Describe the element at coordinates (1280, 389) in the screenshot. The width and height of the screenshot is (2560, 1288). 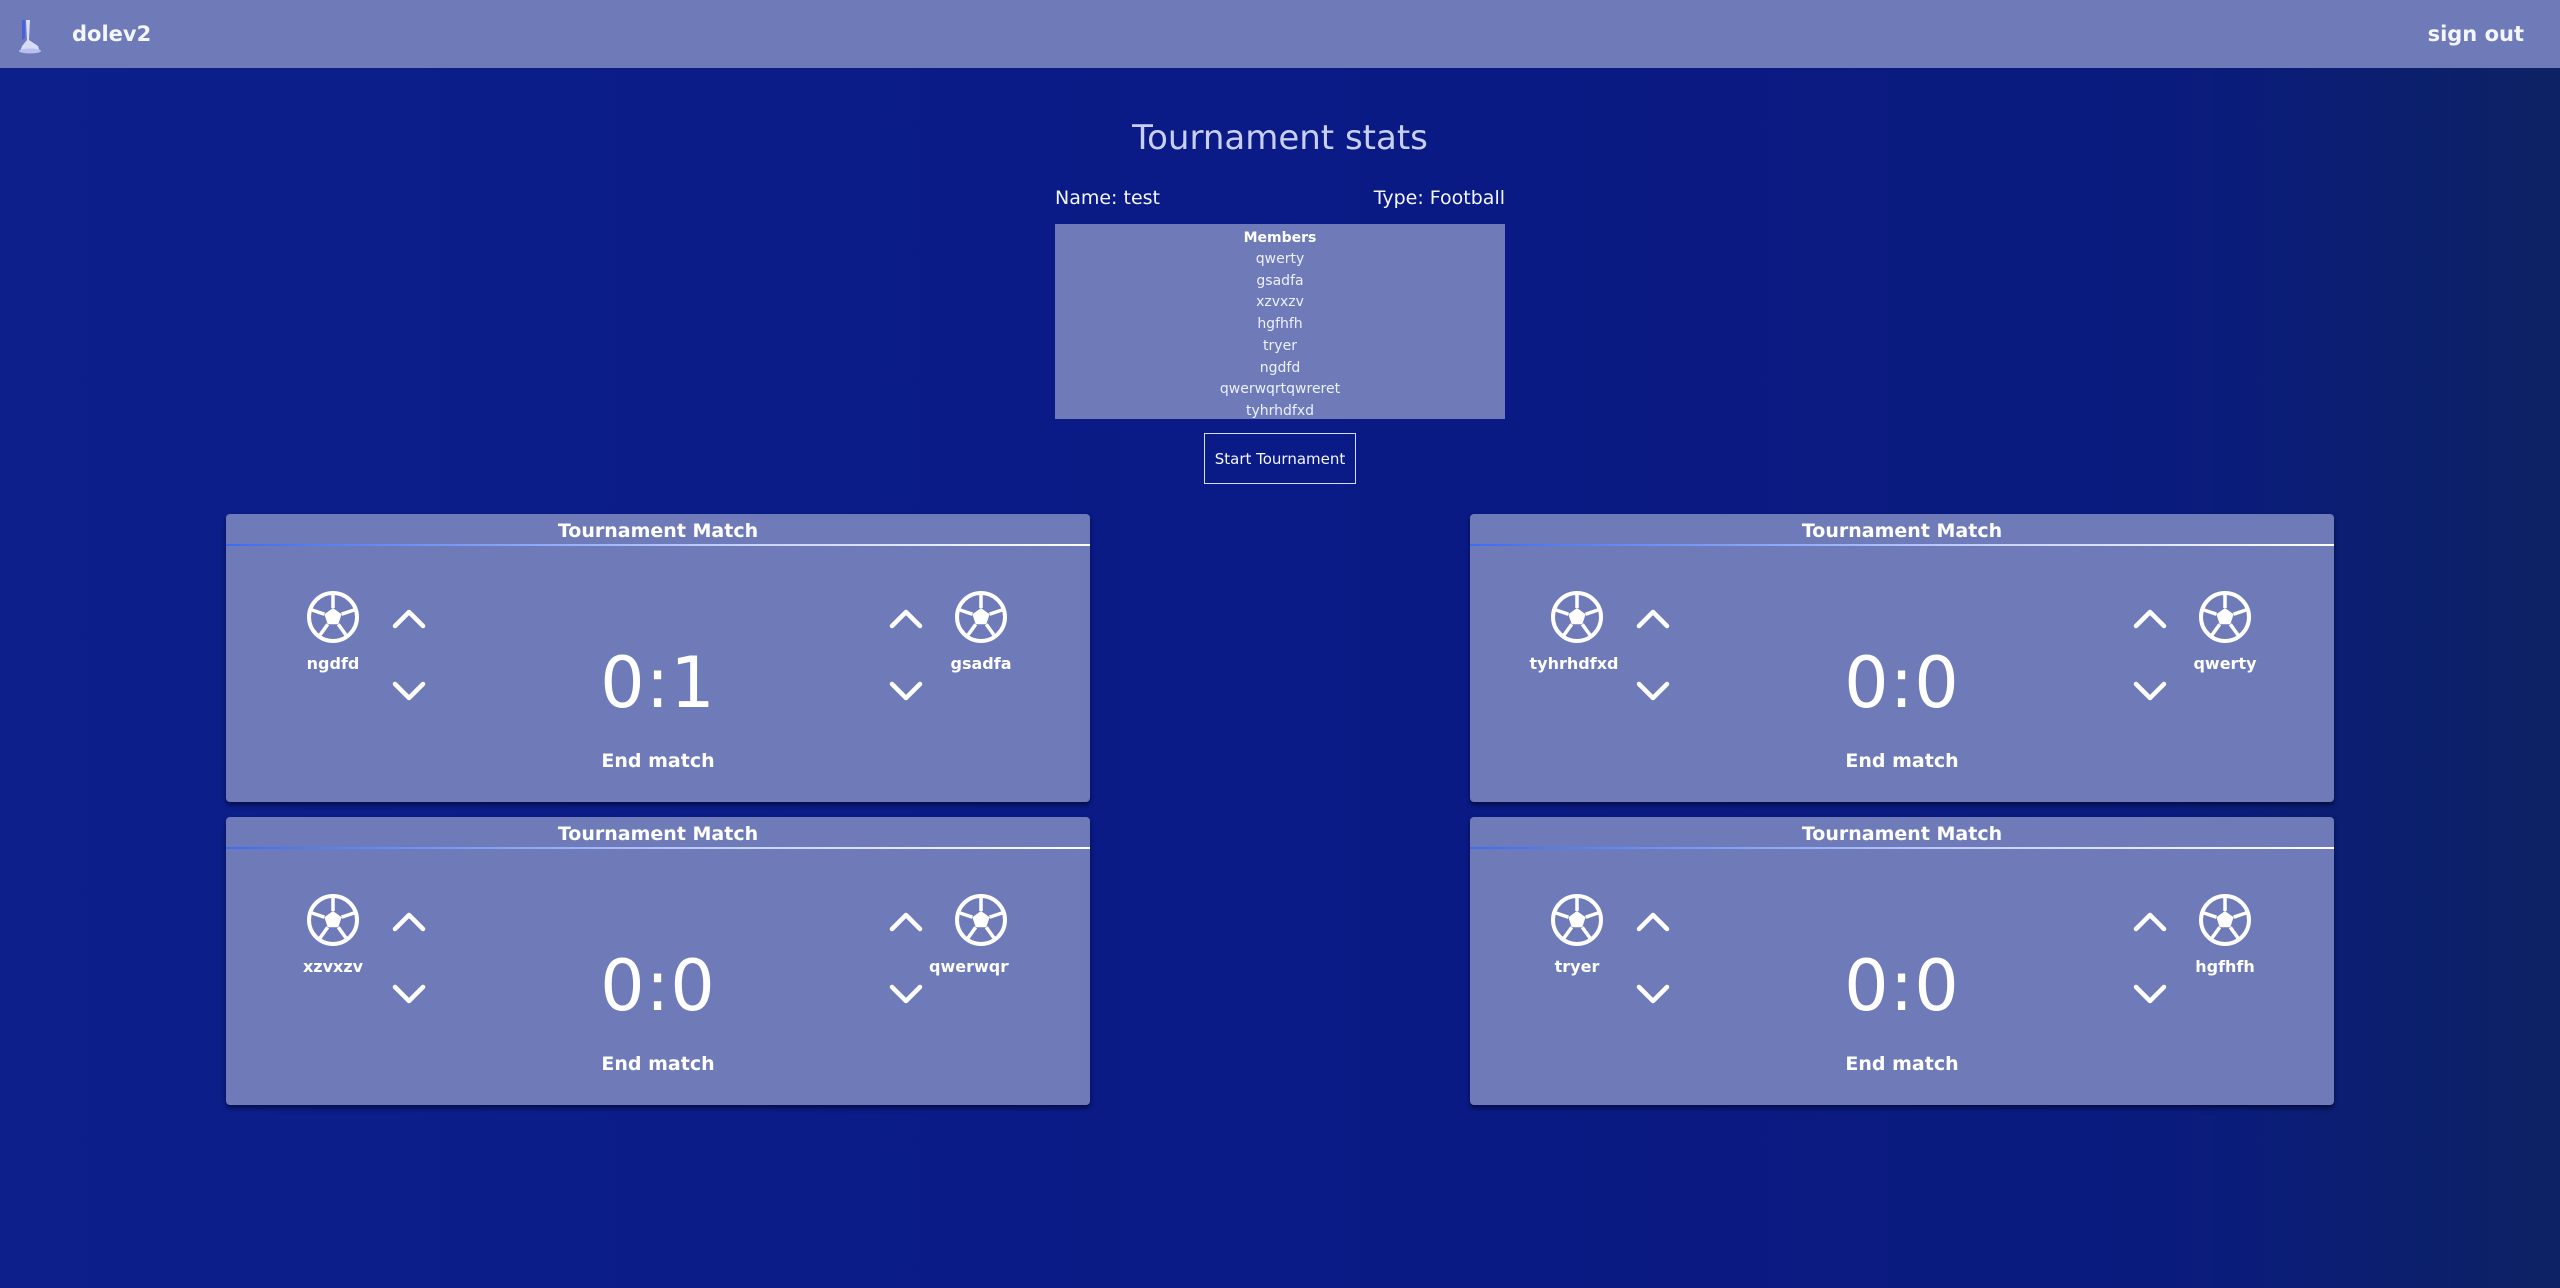
I see `member-item: qwerwqrtqwreret` at that location.